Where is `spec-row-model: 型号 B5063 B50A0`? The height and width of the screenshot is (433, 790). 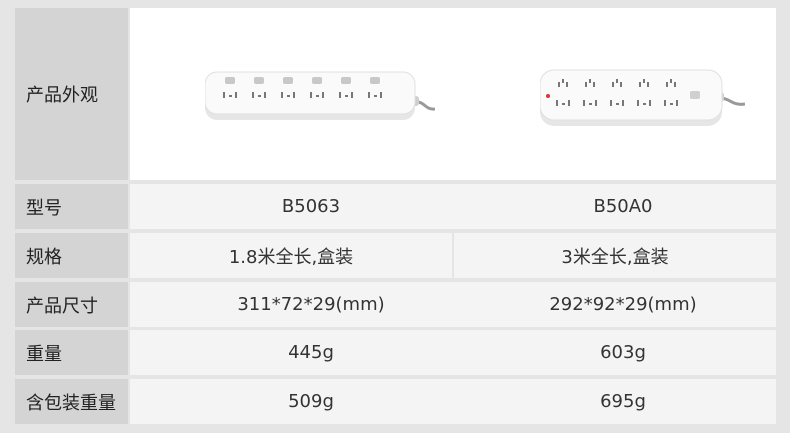
spec-row-model: 型号 B5063 B50A0 is located at coordinates (395, 206).